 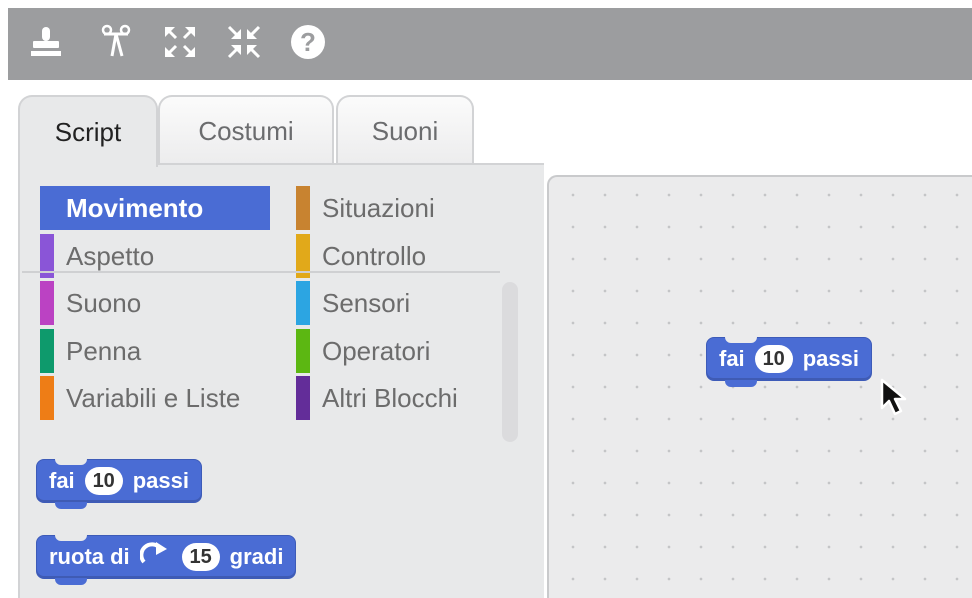 I want to click on mouse-cursor-icon, so click(x=897, y=399).